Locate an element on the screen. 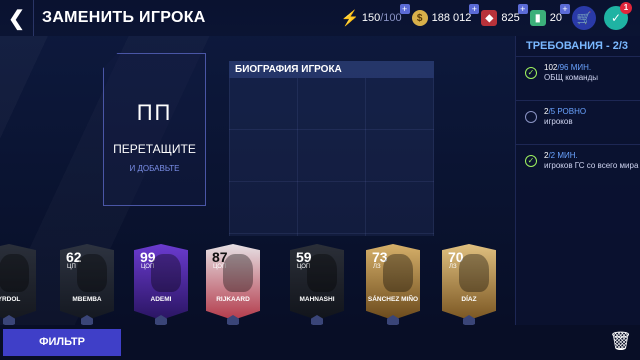 This screenshot has width=640, height=360. back-button: ❮ is located at coordinates (17, 18).